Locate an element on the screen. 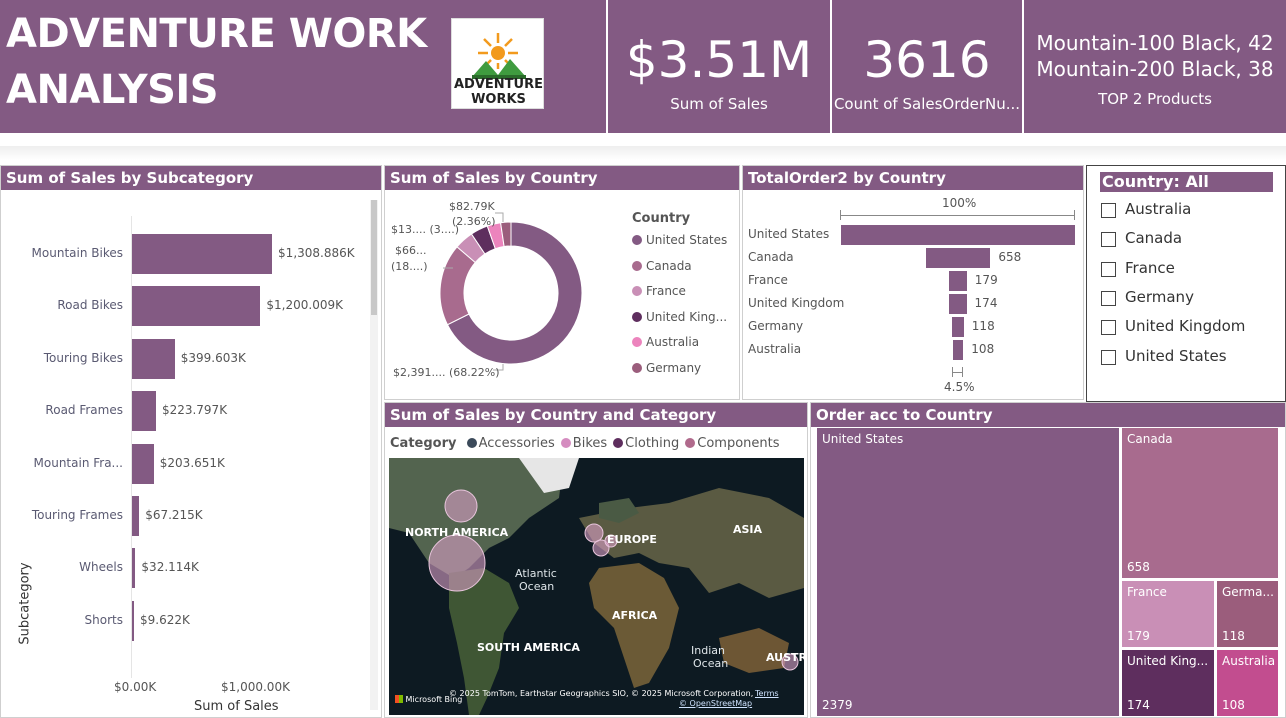  label-africa: AFRICA is located at coordinates (635, 615).